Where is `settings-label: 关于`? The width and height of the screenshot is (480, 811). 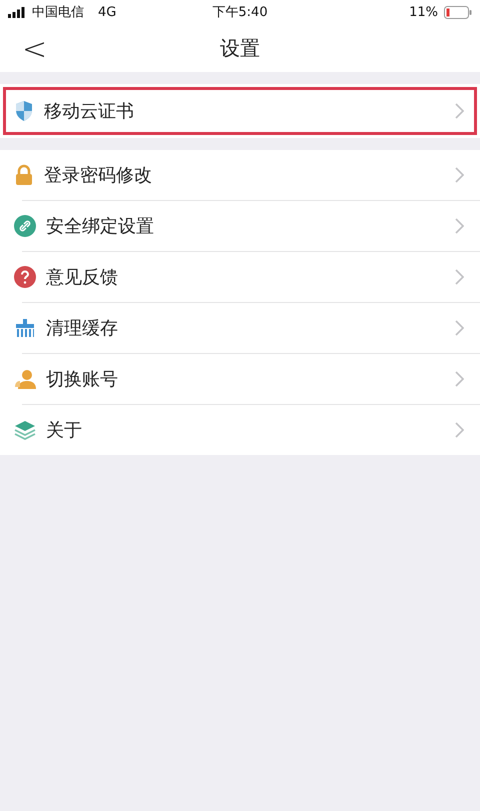
settings-label: 关于 is located at coordinates (64, 430).